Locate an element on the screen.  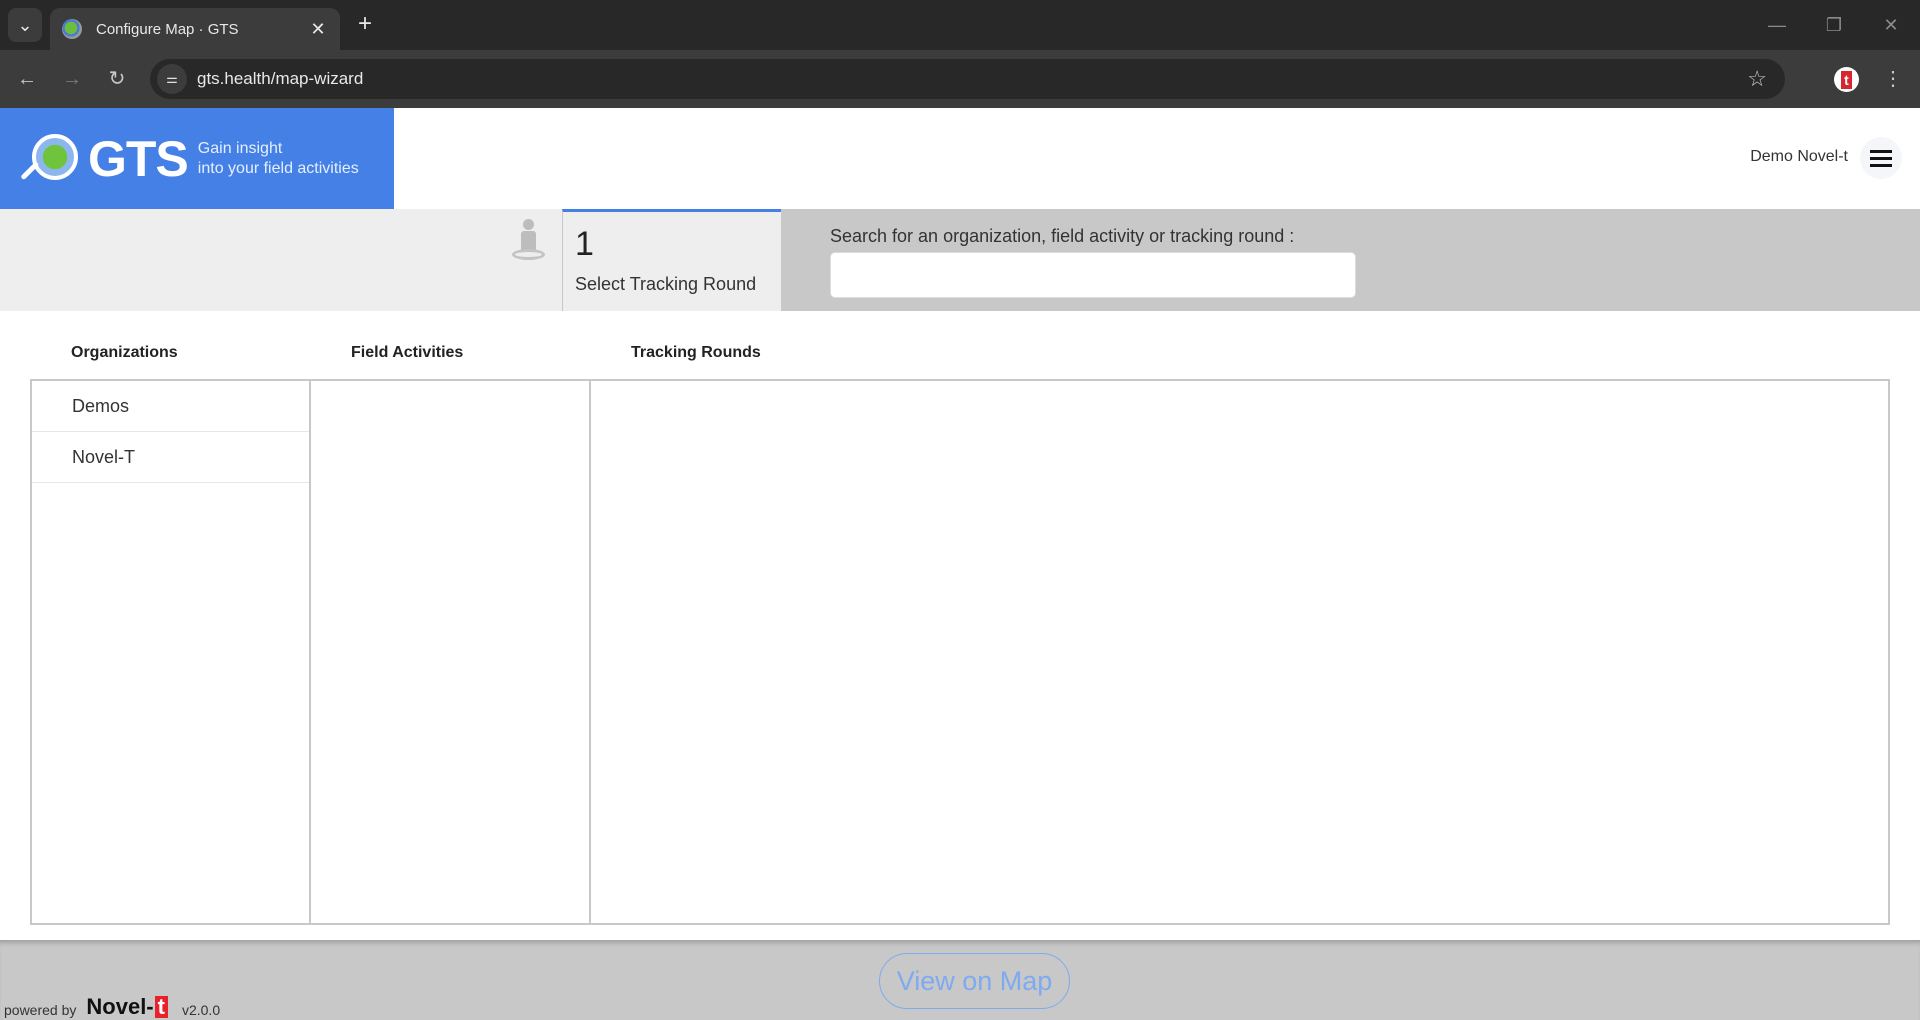
wizard-step-active: 1 Select Tracking Round is located at coordinates (671, 260).